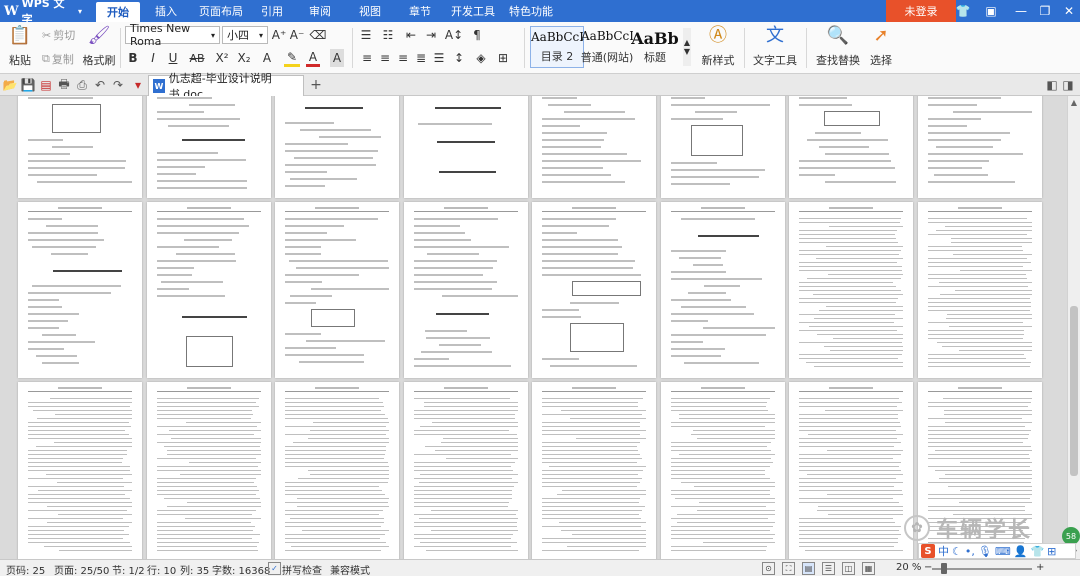 This screenshot has width=1080, height=576. Describe the element at coordinates (775, 46) in the screenshot. I see `text-tools-button: 文 文字工具` at that location.